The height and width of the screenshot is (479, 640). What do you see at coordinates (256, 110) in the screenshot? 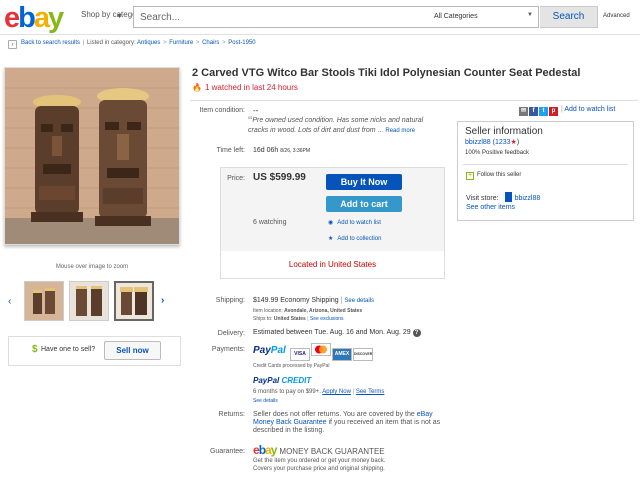
I see `condition-value: --` at bounding box center [256, 110].